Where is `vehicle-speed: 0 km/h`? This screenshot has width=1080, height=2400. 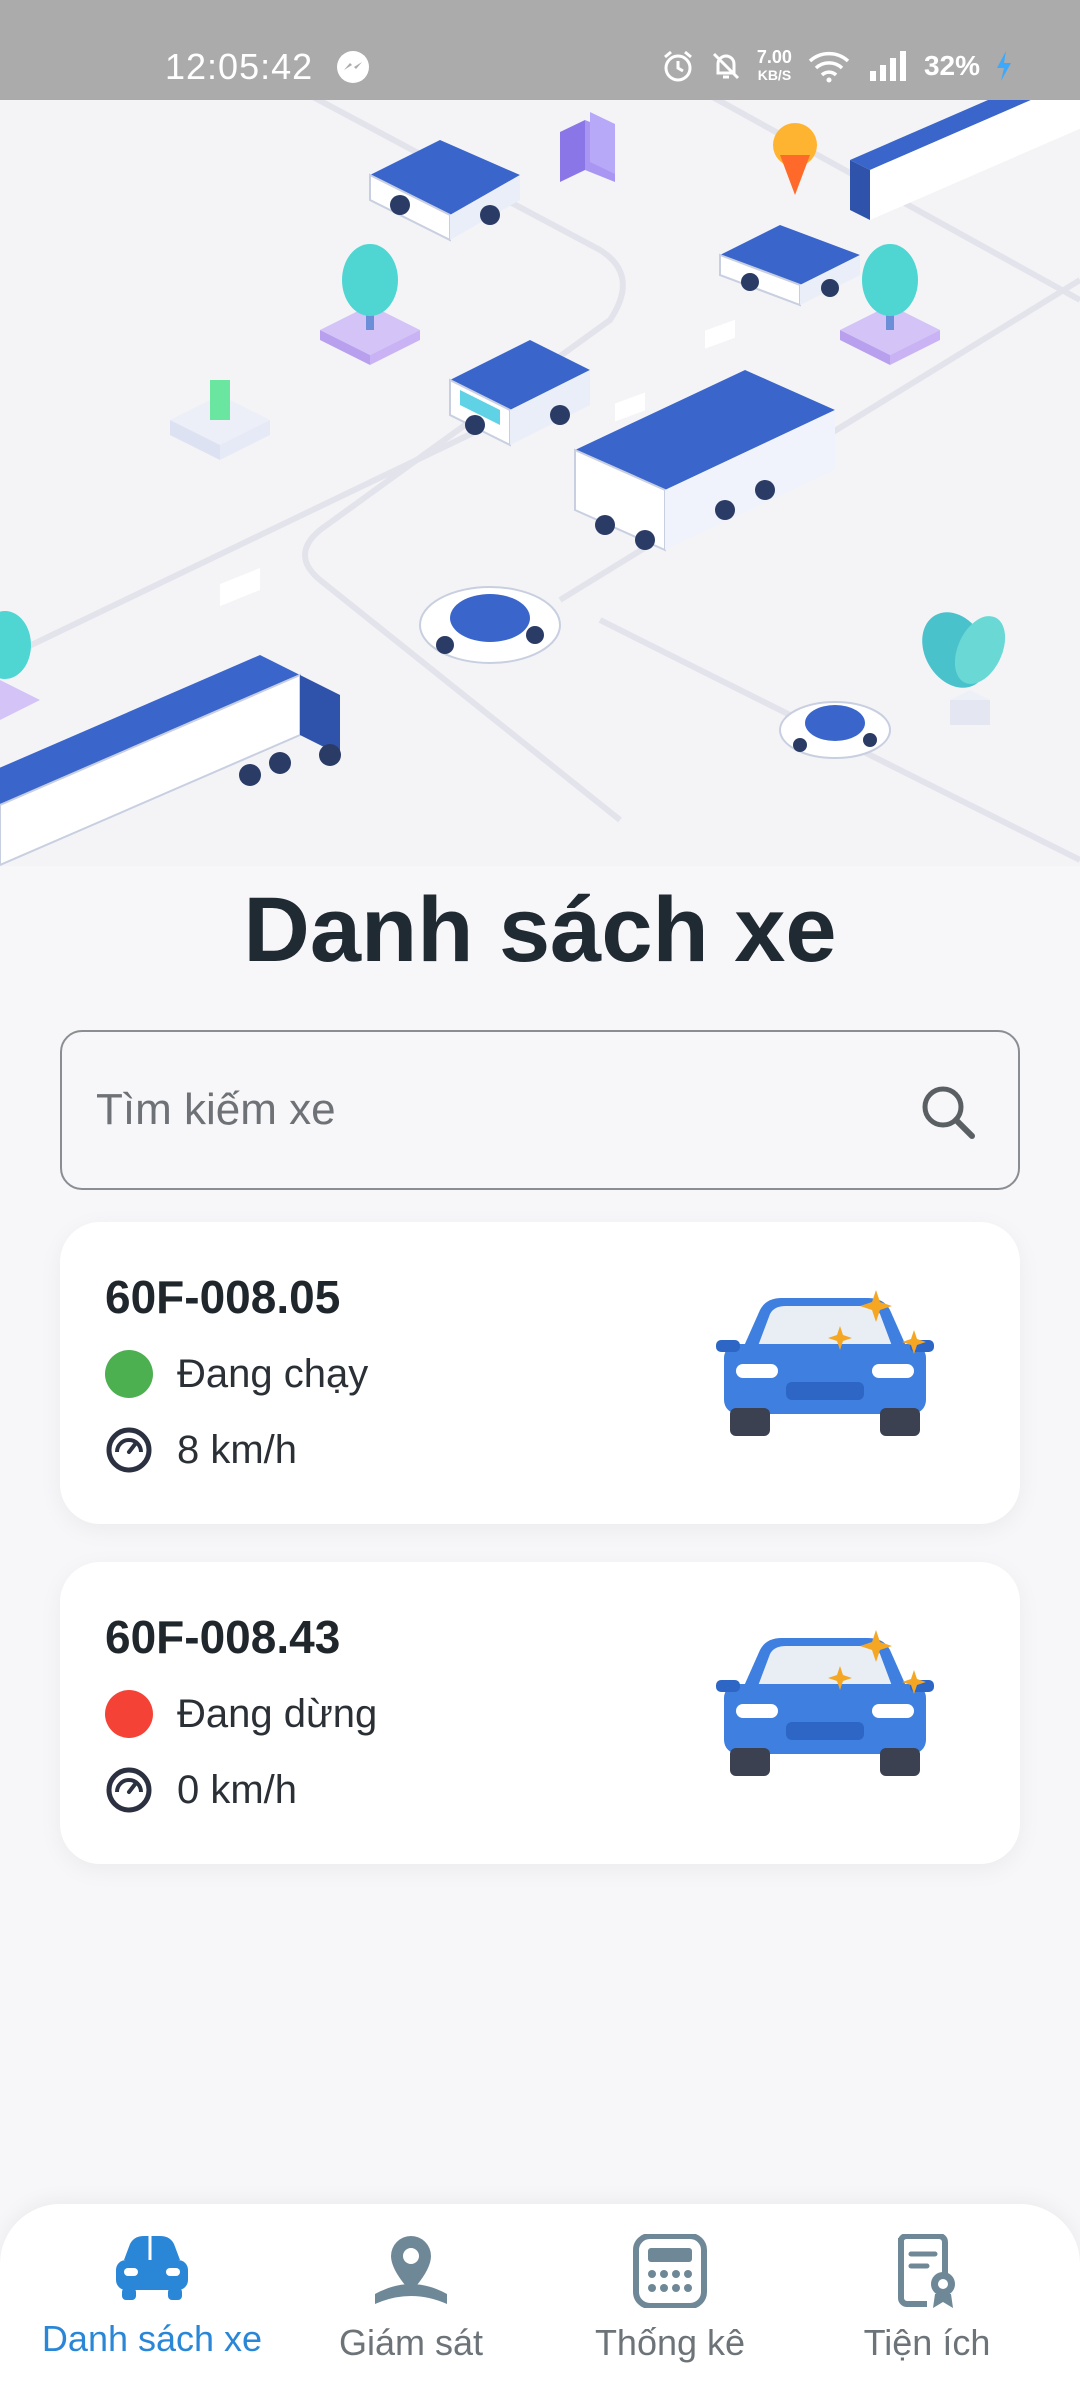 vehicle-speed: 0 km/h is located at coordinates (201, 1790).